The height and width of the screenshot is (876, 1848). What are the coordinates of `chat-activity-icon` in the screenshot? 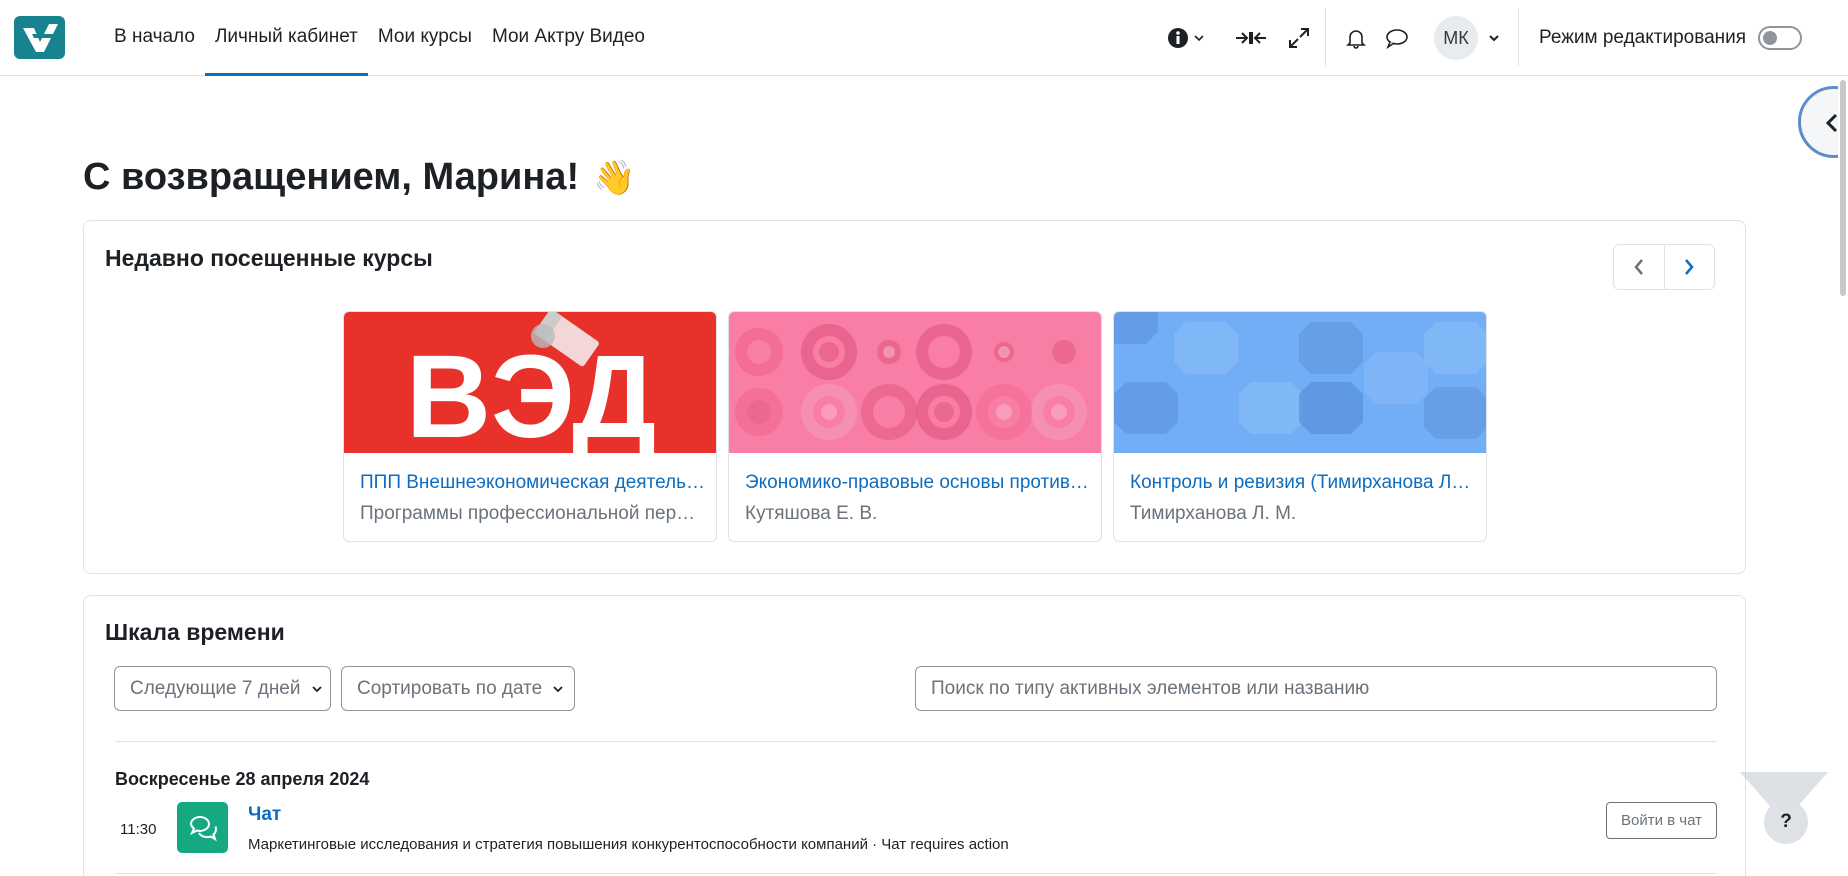 It's located at (202, 827).